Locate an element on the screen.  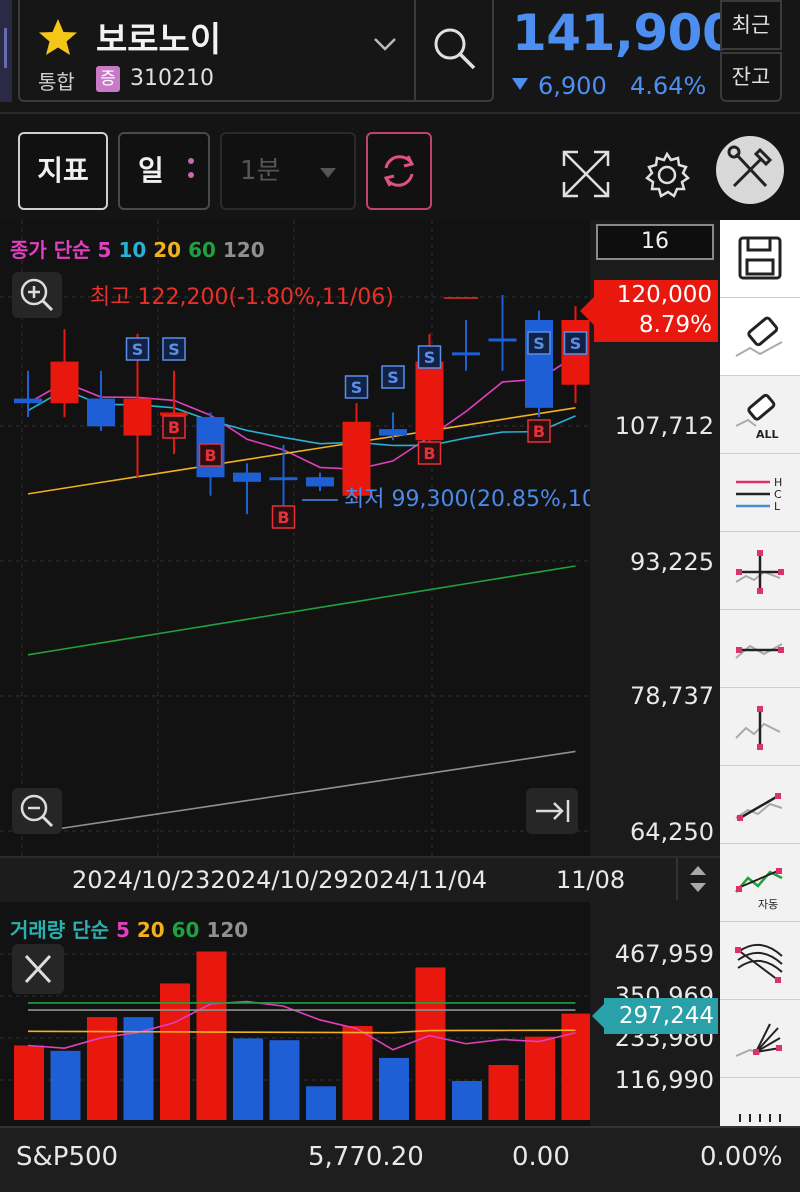
vol-ma120-label: 120 is located at coordinates (227, 930).